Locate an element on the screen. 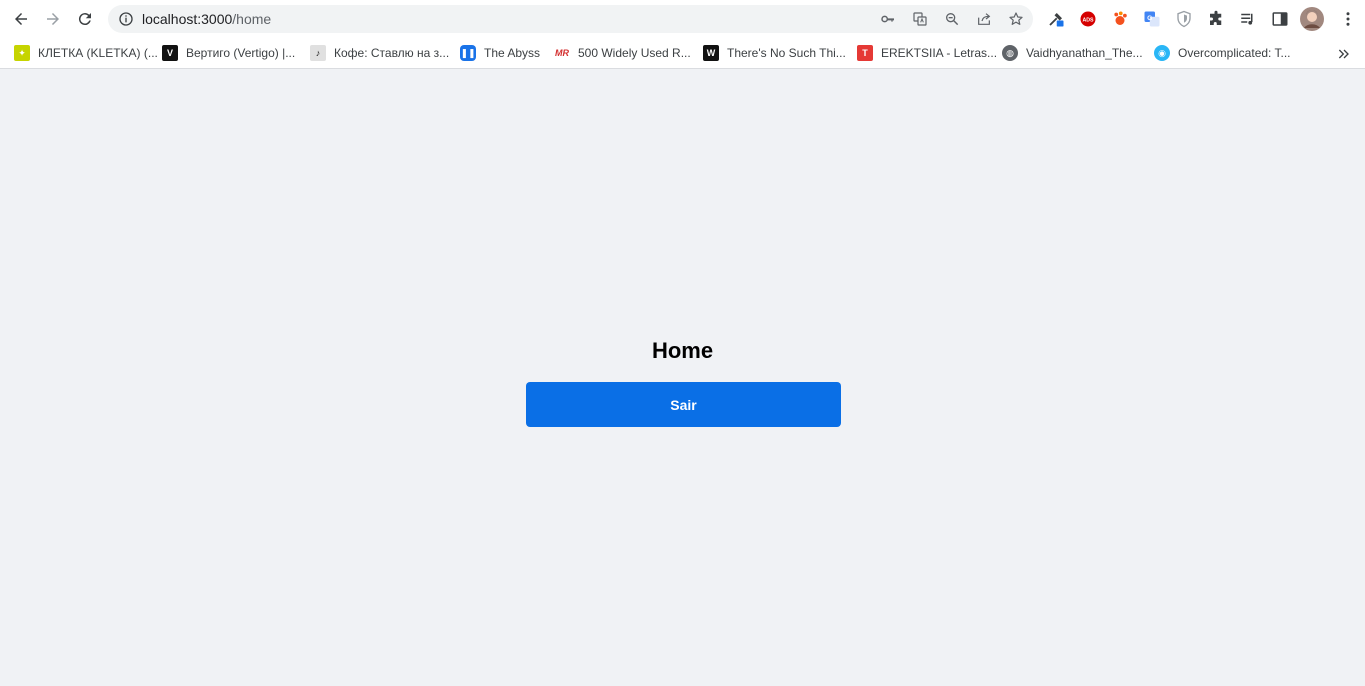 The image size is (1365, 686). extensions-button is located at coordinates (1216, 19).